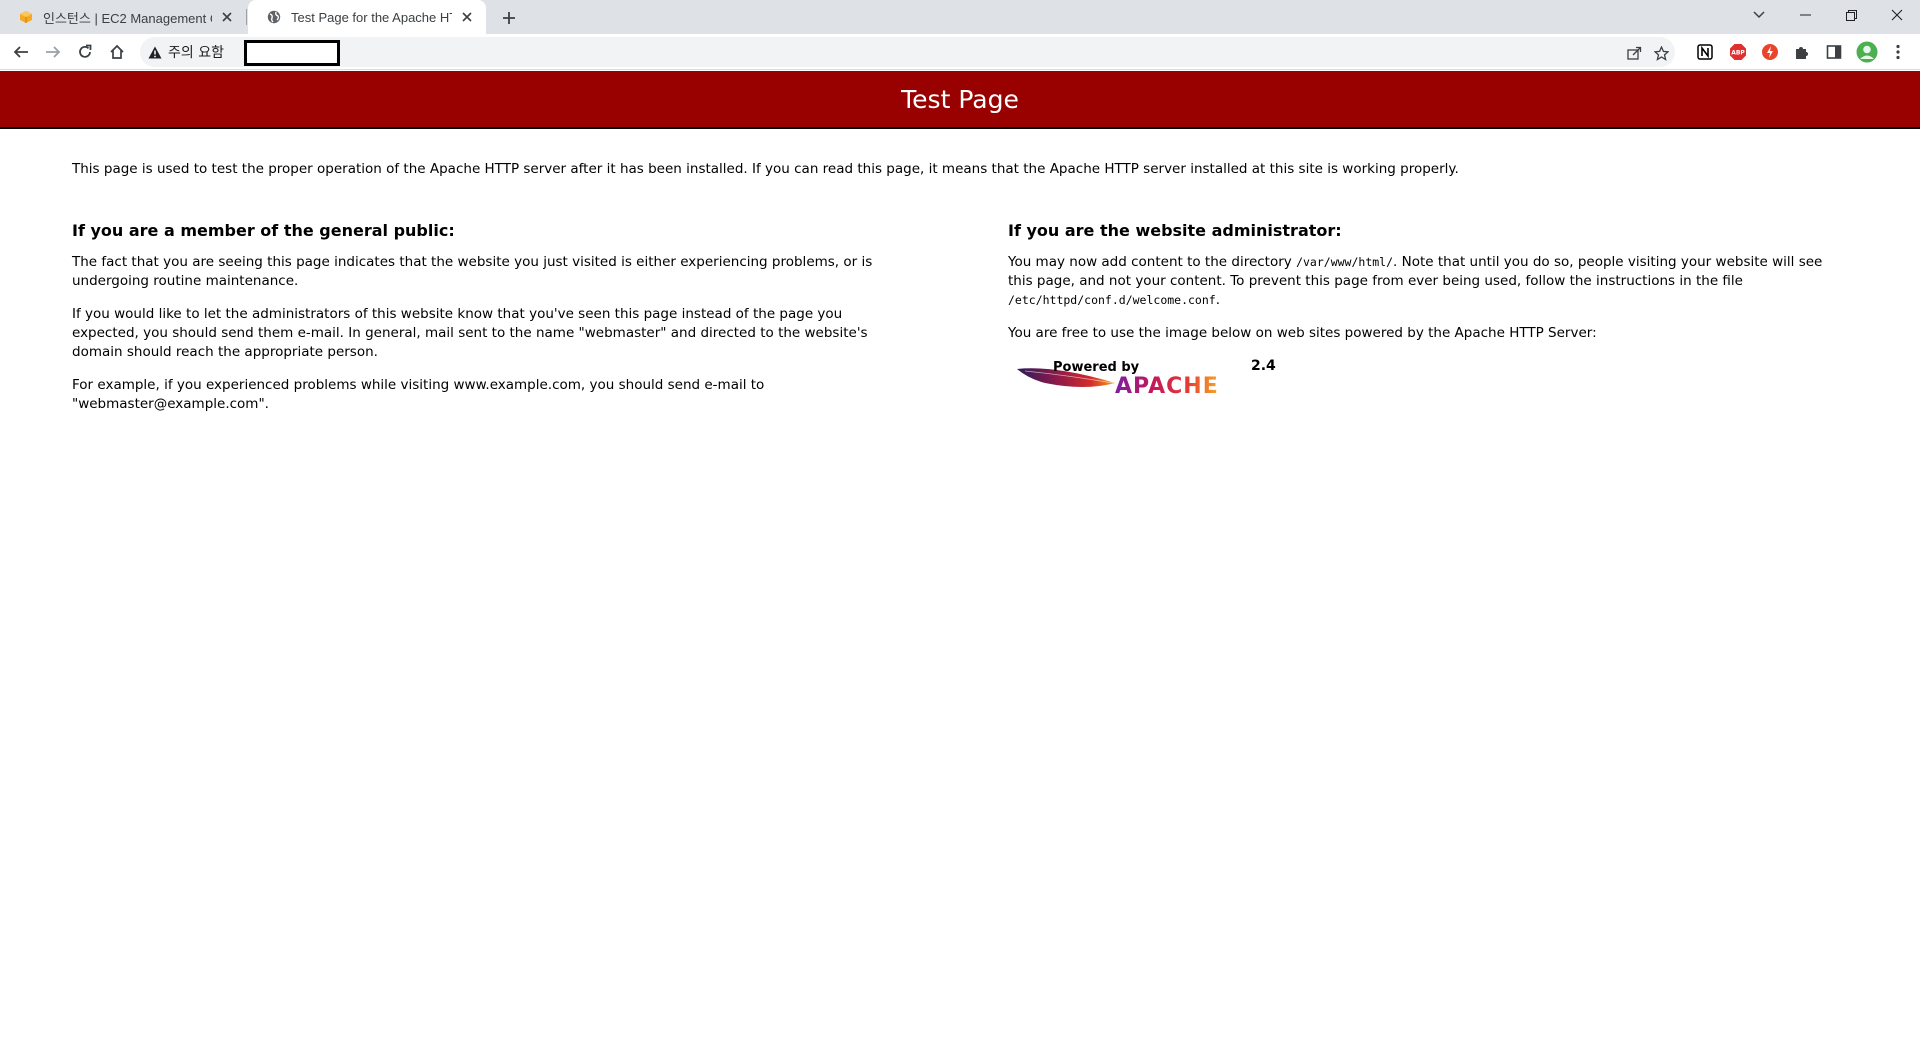 The width and height of the screenshot is (1920, 1040). I want to click on restore-icon, so click(1851, 15).